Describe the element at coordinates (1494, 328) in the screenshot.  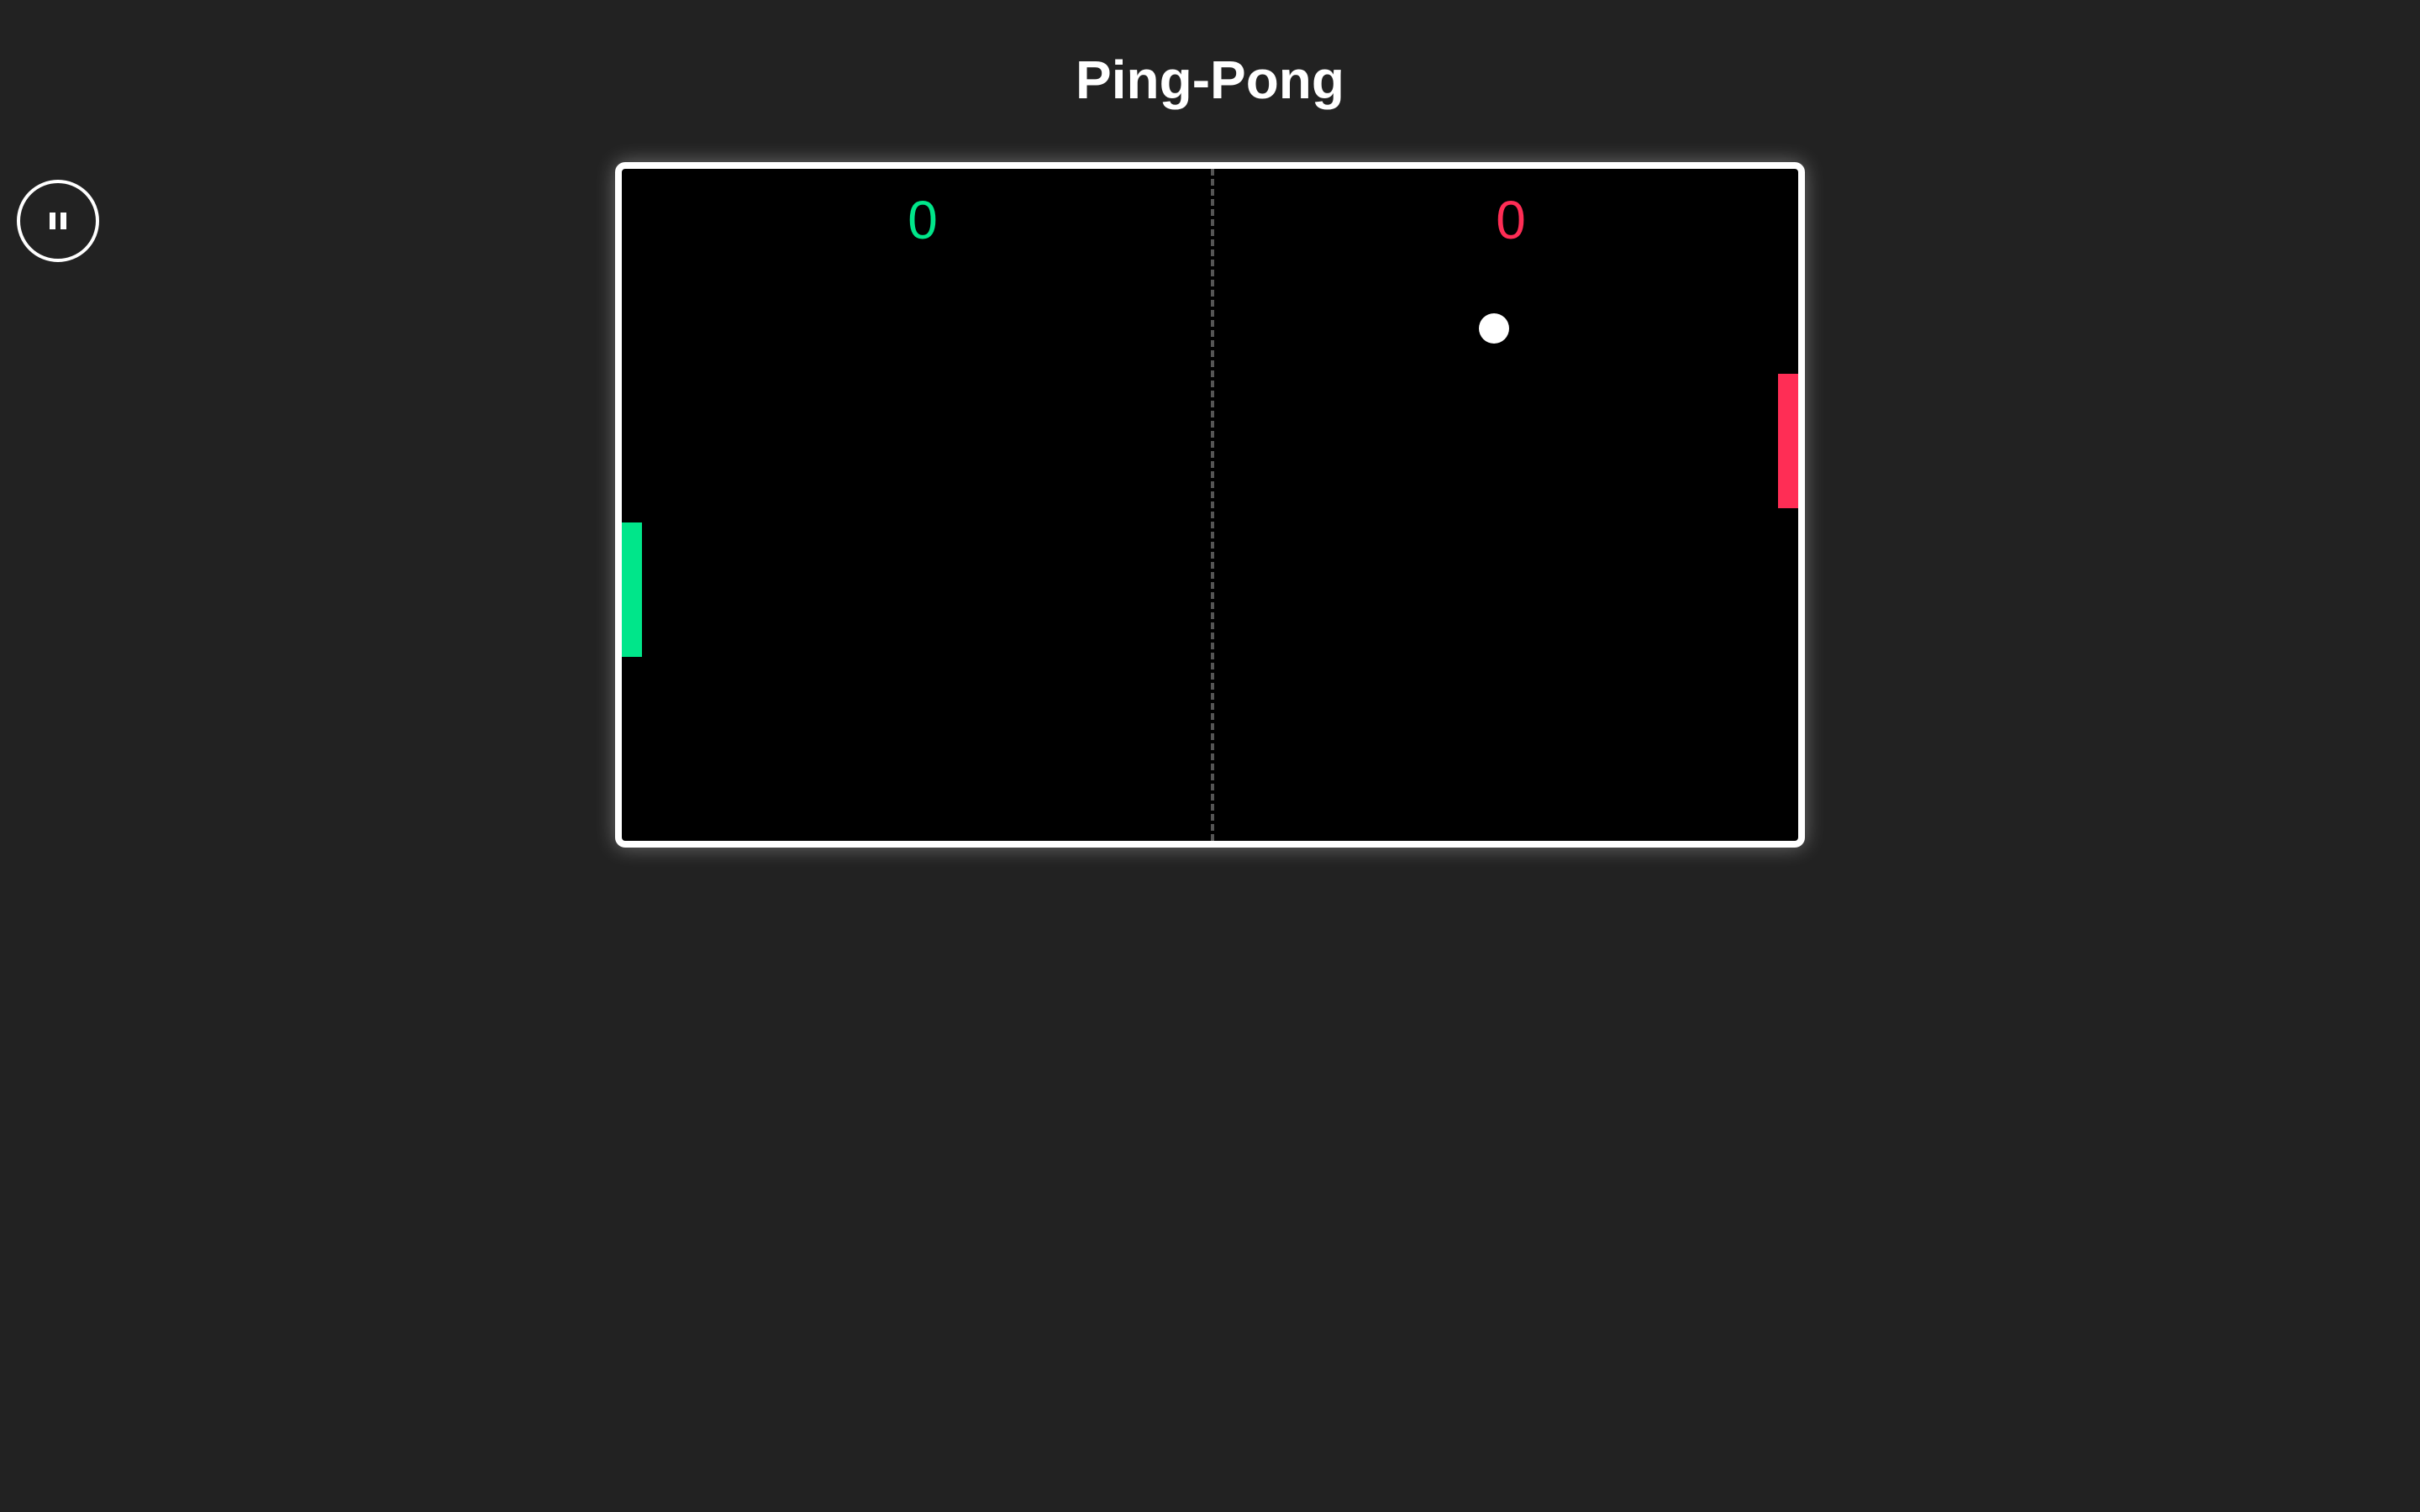
I see `ball` at that location.